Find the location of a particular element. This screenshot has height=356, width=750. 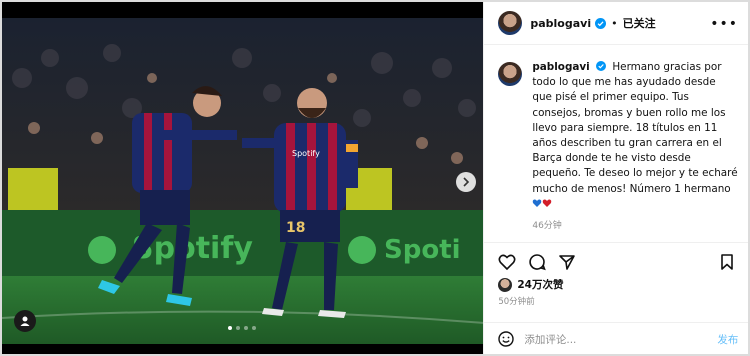

share-send-icon is located at coordinates (567, 262).